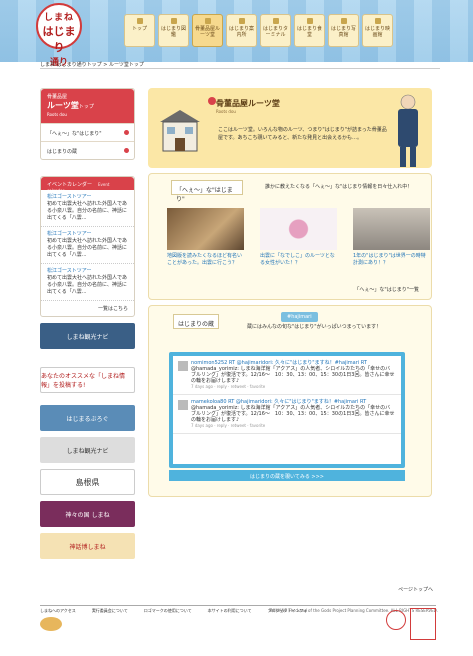  I want to click on banner-kamigami: 神々の国 しまね, so click(87, 514).